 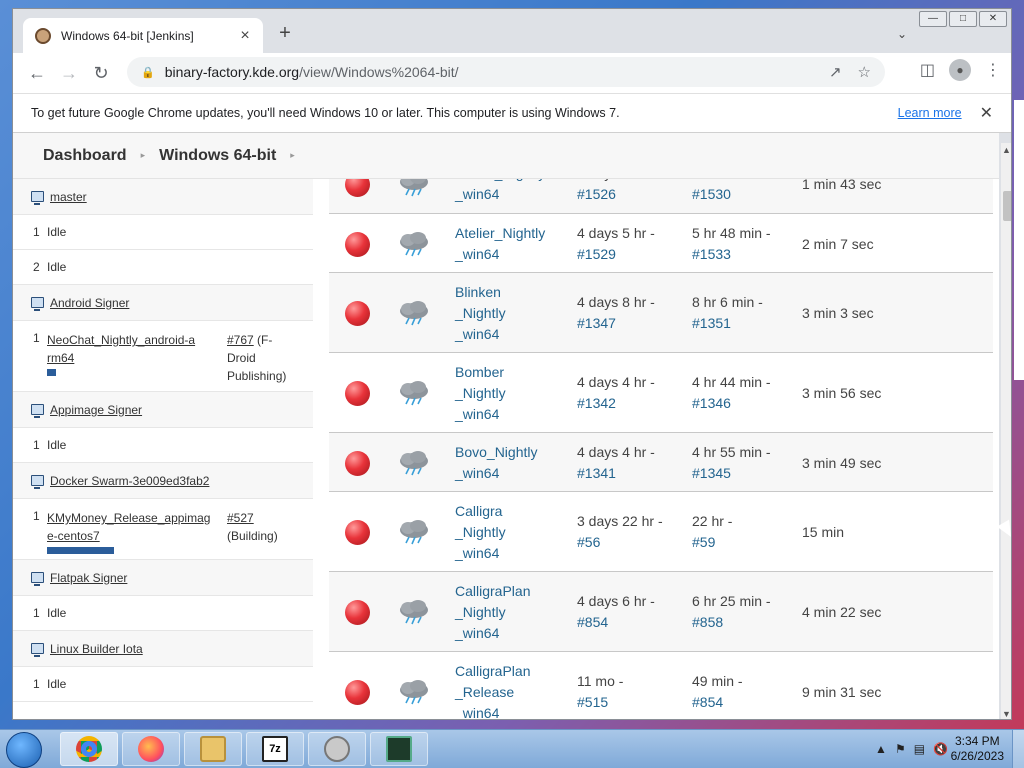 What do you see at coordinates (510, 292) in the screenshot?
I see `job-name-part: Blinken` at bounding box center [510, 292].